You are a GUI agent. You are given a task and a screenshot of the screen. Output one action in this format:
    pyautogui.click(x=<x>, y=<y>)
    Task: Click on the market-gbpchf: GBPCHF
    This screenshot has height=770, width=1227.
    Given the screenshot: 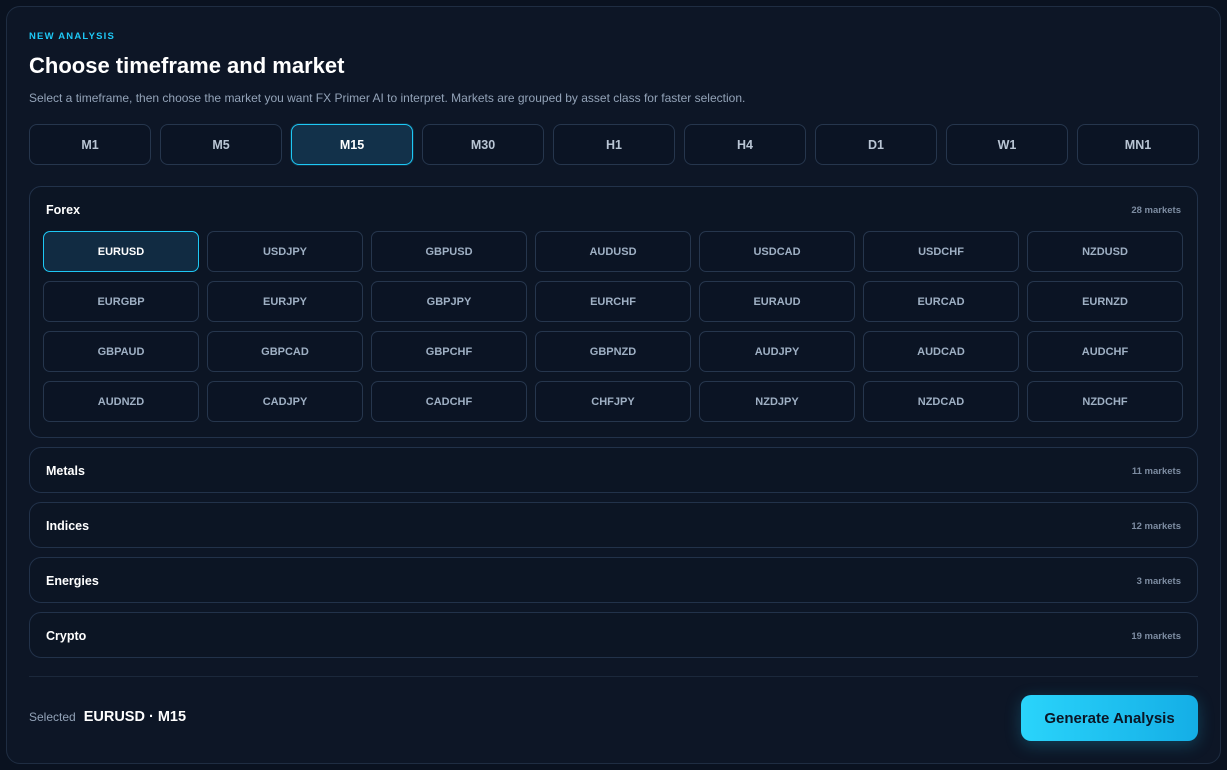 What is the action you would take?
    pyautogui.click(x=449, y=351)
    